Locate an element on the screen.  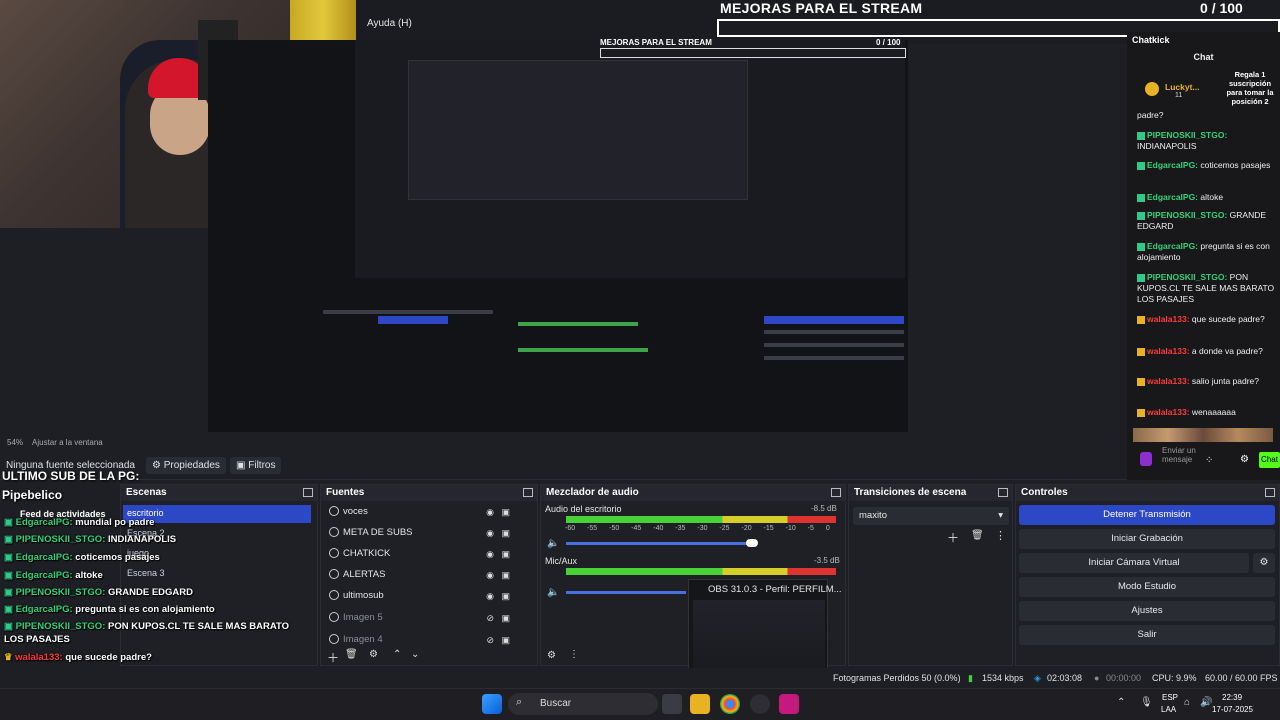
desktop-volume-knob is located at coordinates (752, 543).